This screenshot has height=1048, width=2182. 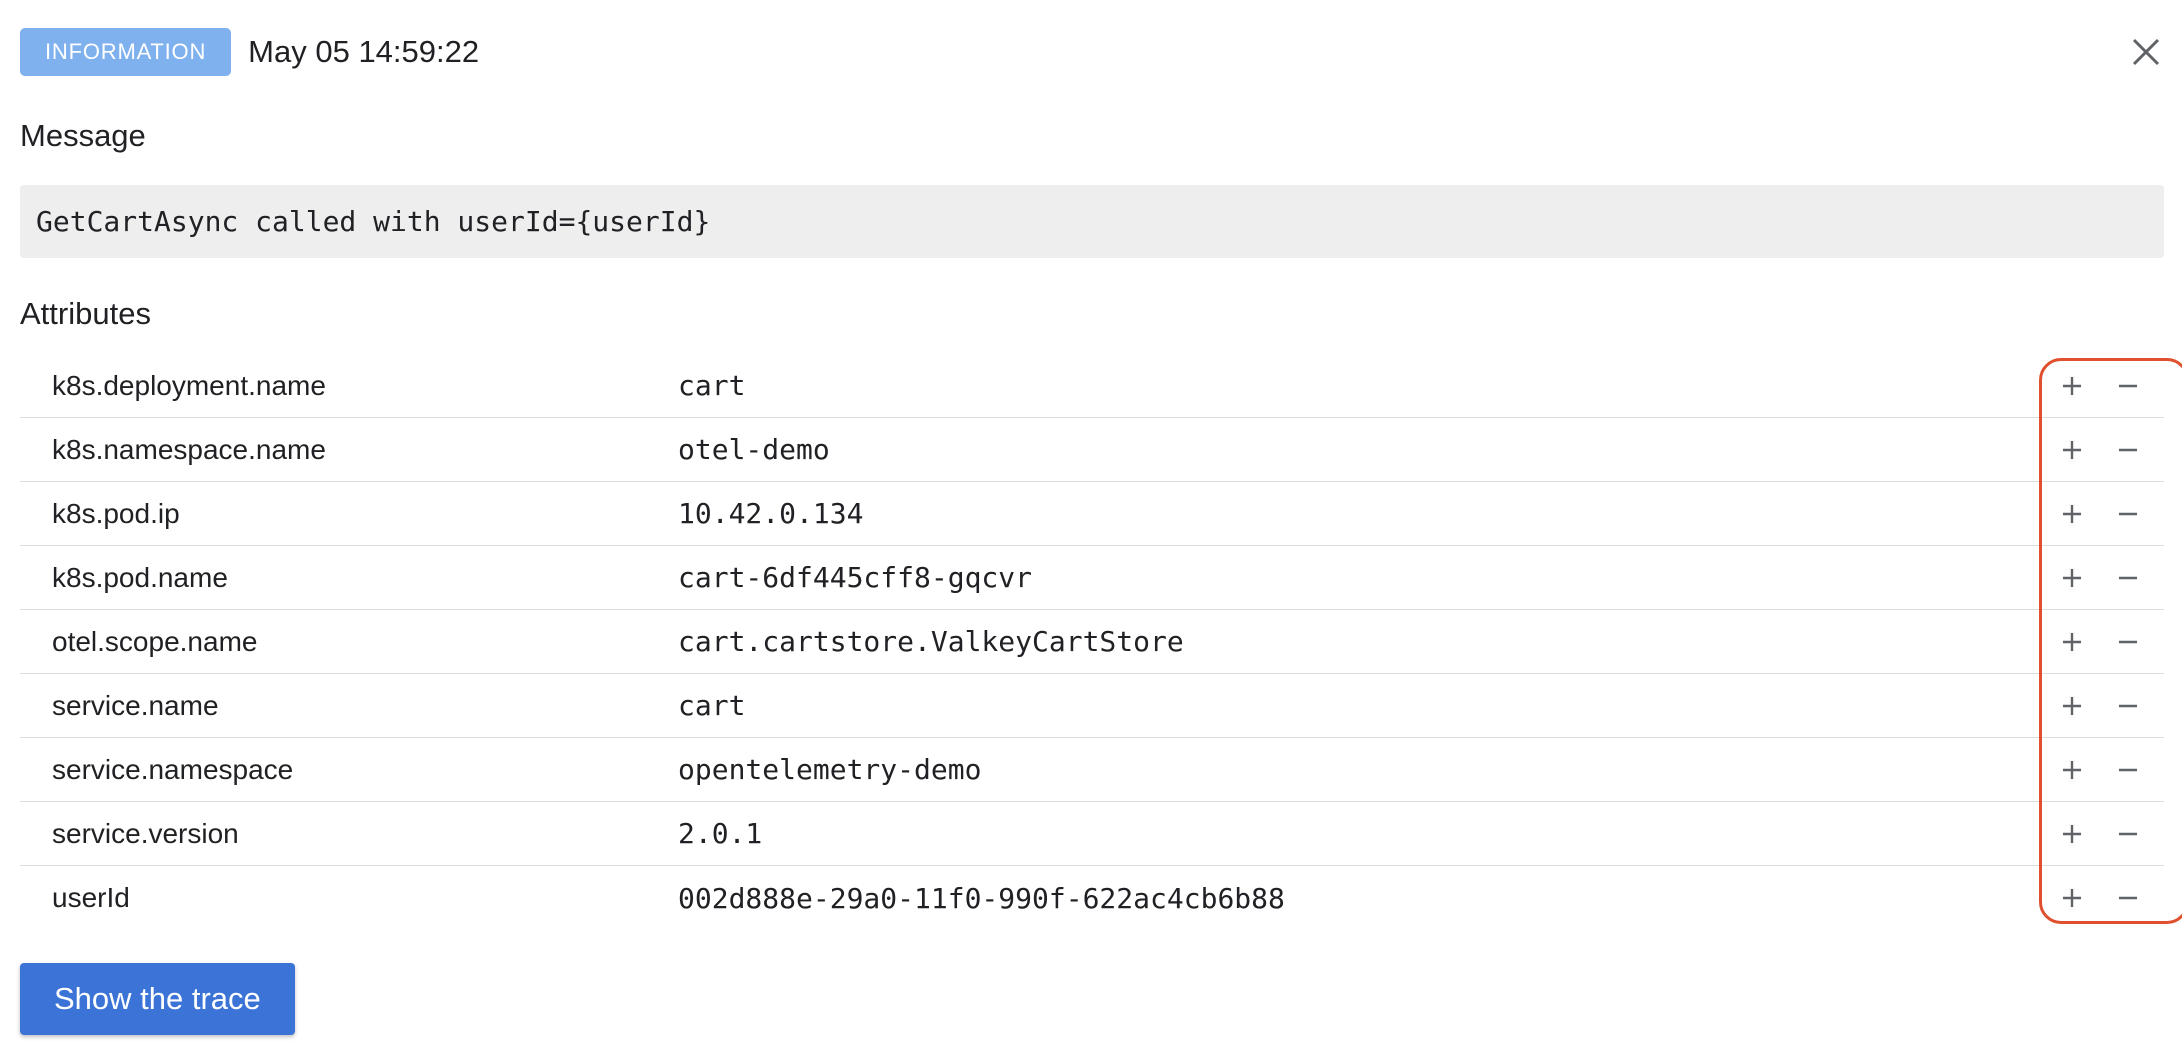 What do you see at coordinates (981, 898) in the screenshot?
I see `attribute-value: 002d888e-29a0-11f0-990f-622ac4cb6b88` at bounding box center [981, 898].